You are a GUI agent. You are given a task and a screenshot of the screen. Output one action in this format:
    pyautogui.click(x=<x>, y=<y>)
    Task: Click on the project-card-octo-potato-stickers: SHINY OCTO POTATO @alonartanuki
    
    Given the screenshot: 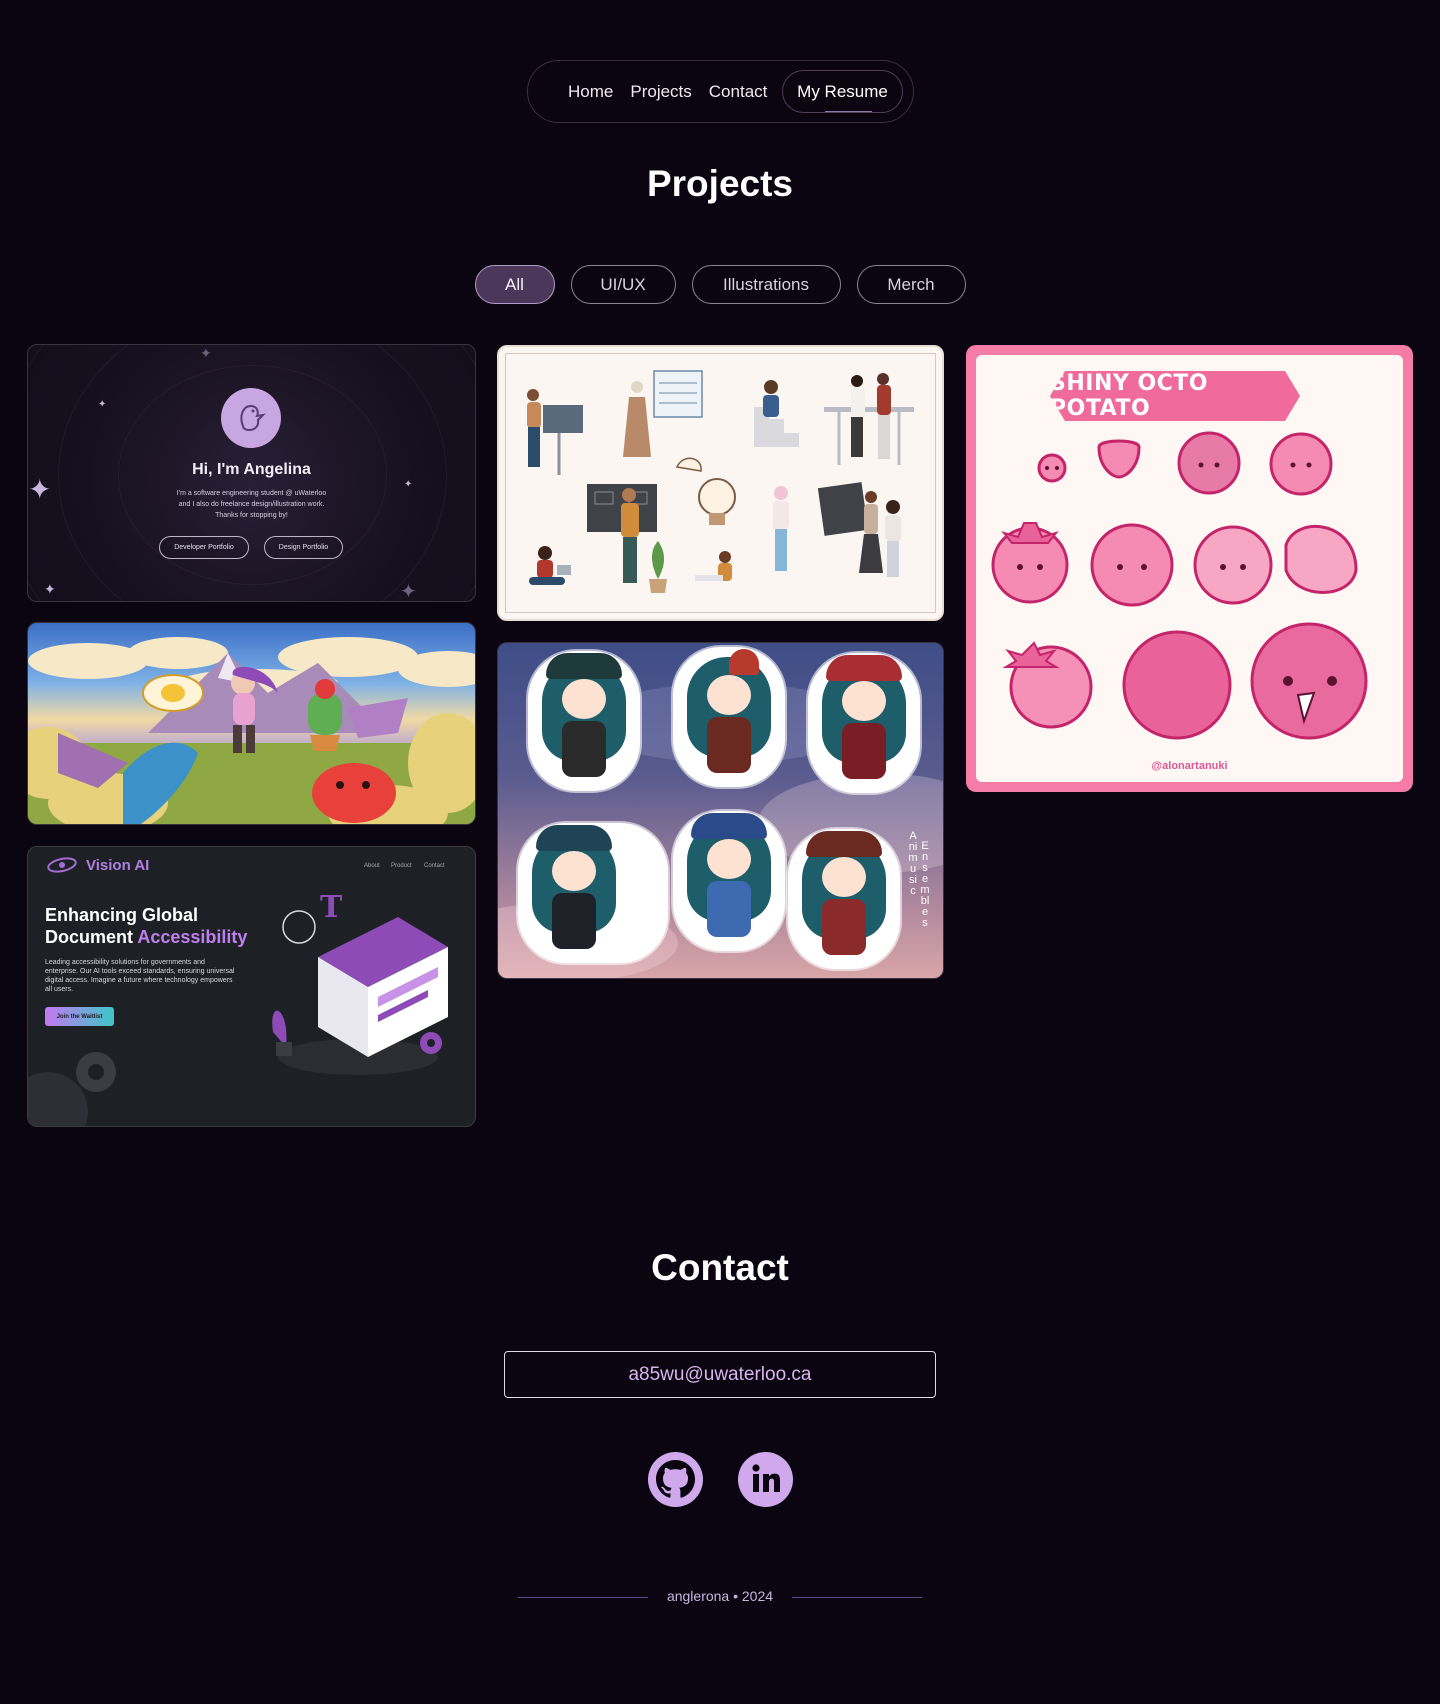 What is the action you would take?
    pyautogui.click(x=1189, y=568)
    